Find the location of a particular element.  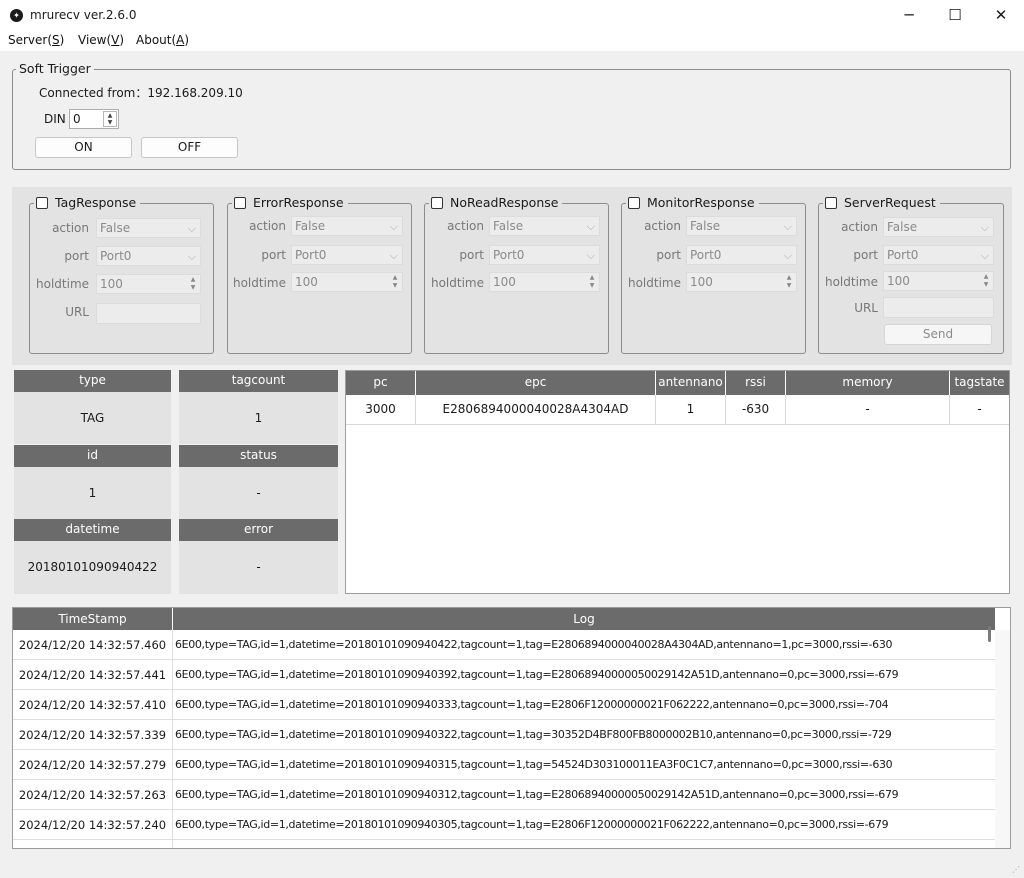

server-holdtime-value: 100 is located at coordinates (898, 281).